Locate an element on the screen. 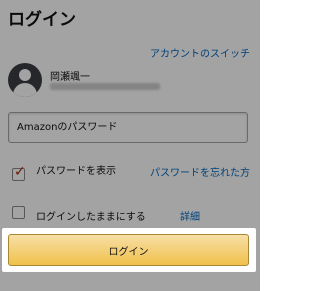 This screenshot has width=320, height=291. keep-signed-in-checkbox is located at coordinates (18, 212).